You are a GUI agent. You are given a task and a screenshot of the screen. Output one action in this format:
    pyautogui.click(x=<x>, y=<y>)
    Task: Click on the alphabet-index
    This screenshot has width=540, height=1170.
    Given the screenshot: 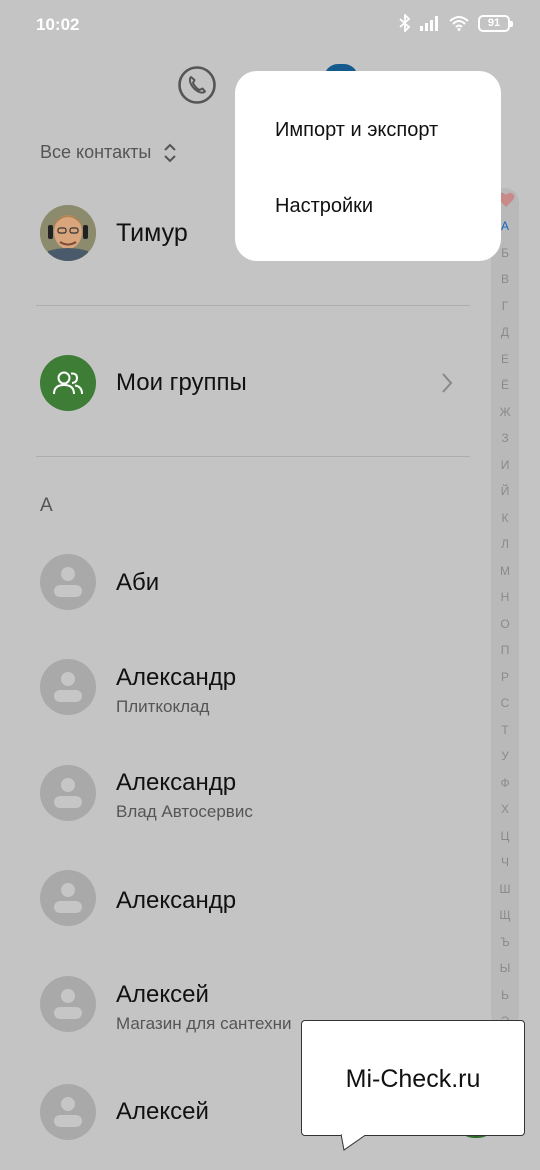 What is the action you would take?
    pyautogui.click(x=505, y=608)
    